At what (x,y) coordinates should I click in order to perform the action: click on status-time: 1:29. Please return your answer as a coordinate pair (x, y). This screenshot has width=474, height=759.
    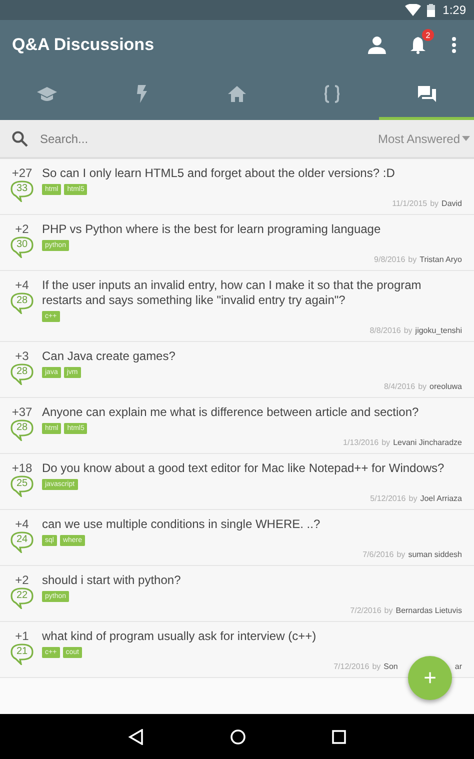
    Looking at the image, I should click on (454, 10).